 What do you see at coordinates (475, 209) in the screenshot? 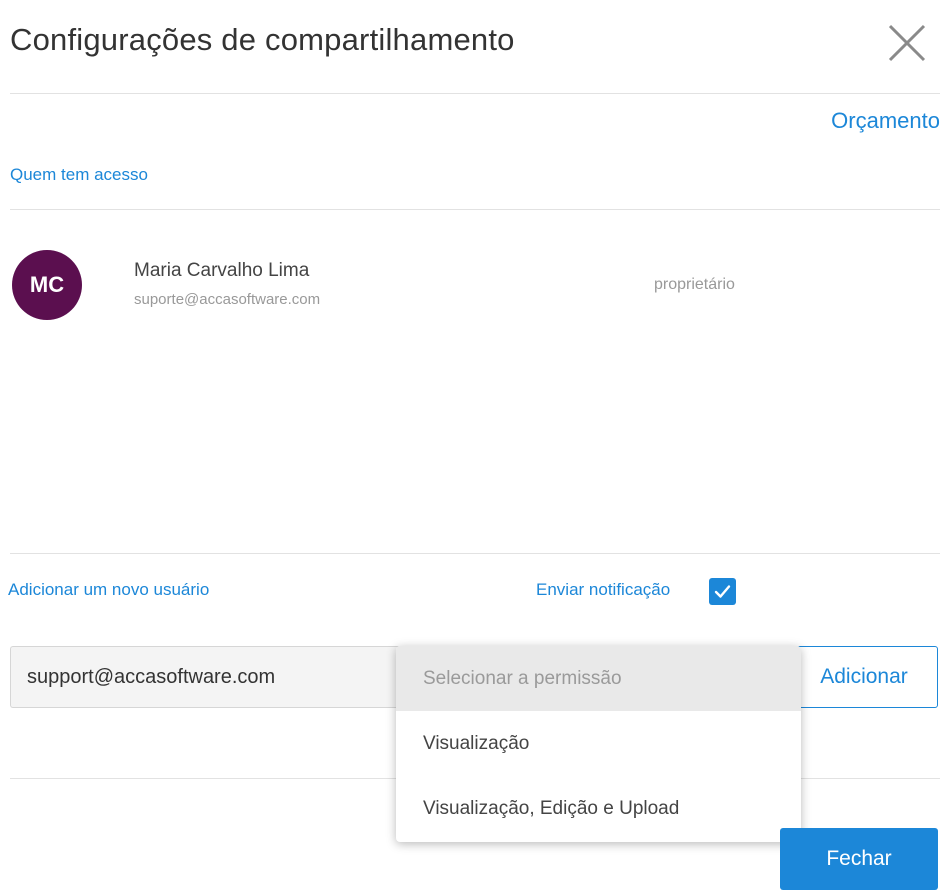
I see `access-divider` at bounding box center [475, 209].